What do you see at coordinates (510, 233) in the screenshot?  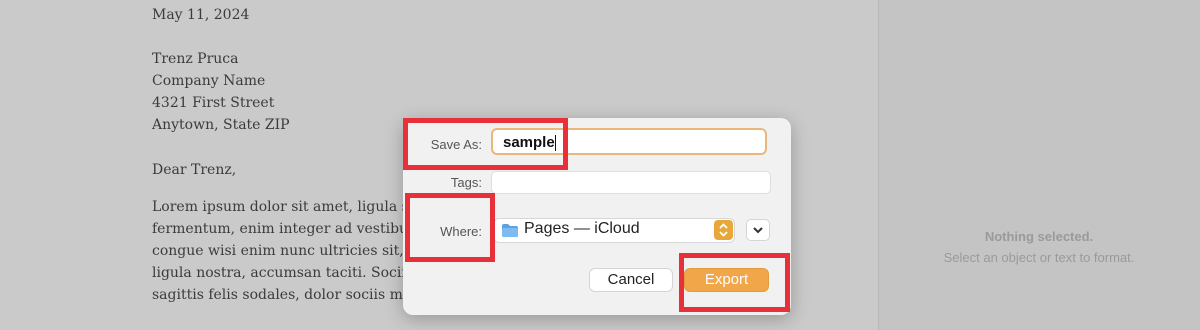 I see `folder-icon` at bounding box center [510, 233].